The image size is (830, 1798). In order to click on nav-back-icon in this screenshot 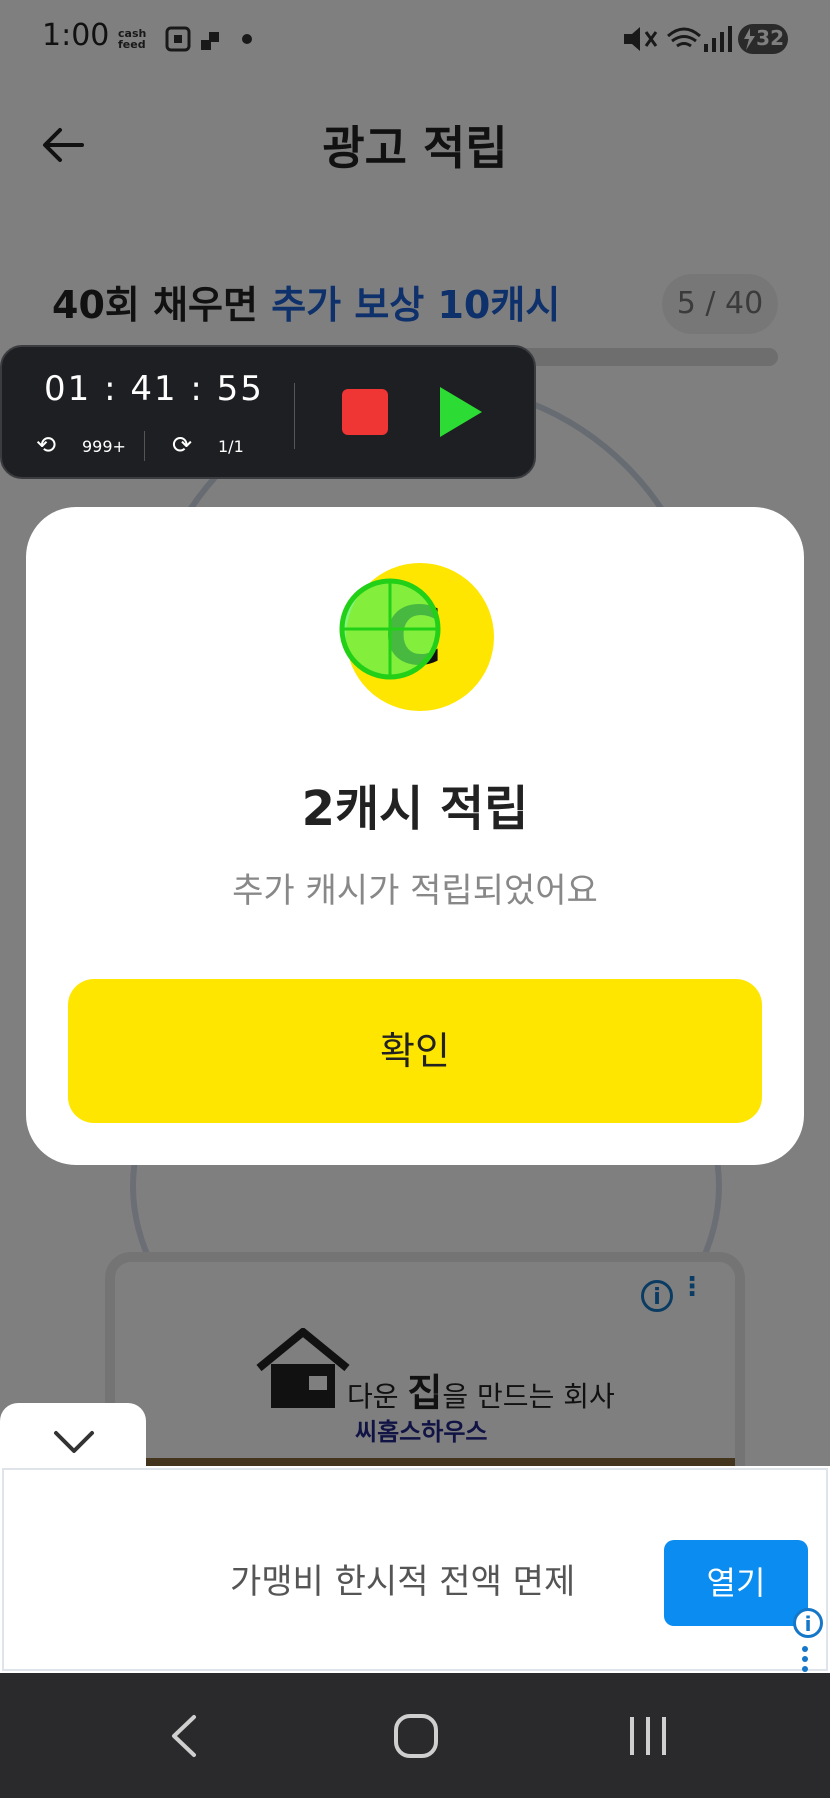, I will do `click(184, 1736)`.